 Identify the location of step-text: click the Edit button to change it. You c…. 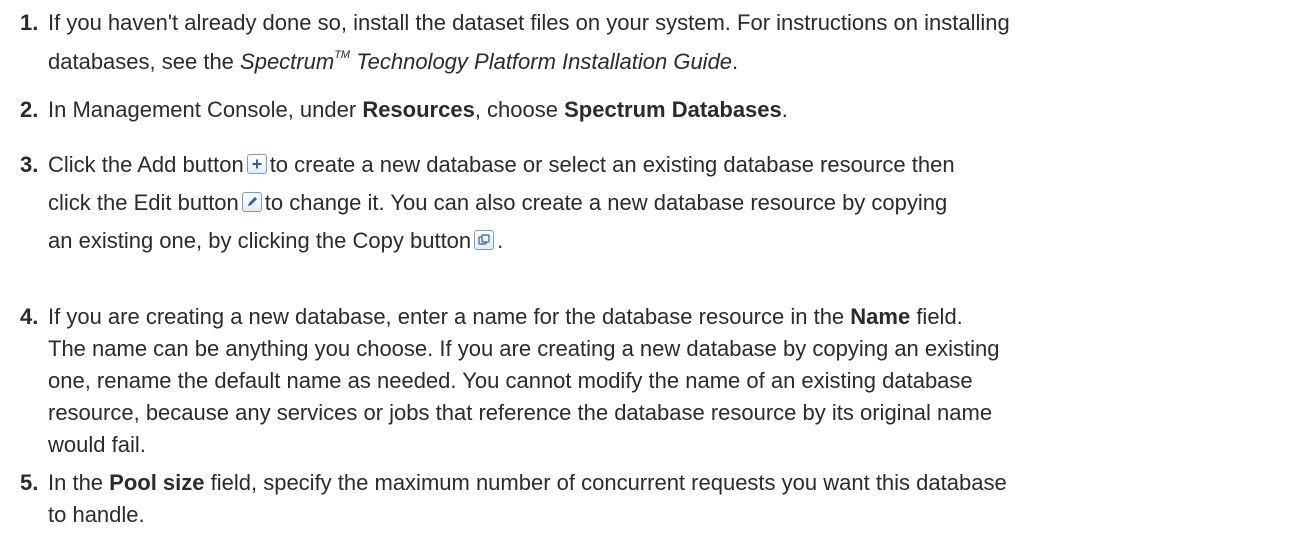
(498, 202).